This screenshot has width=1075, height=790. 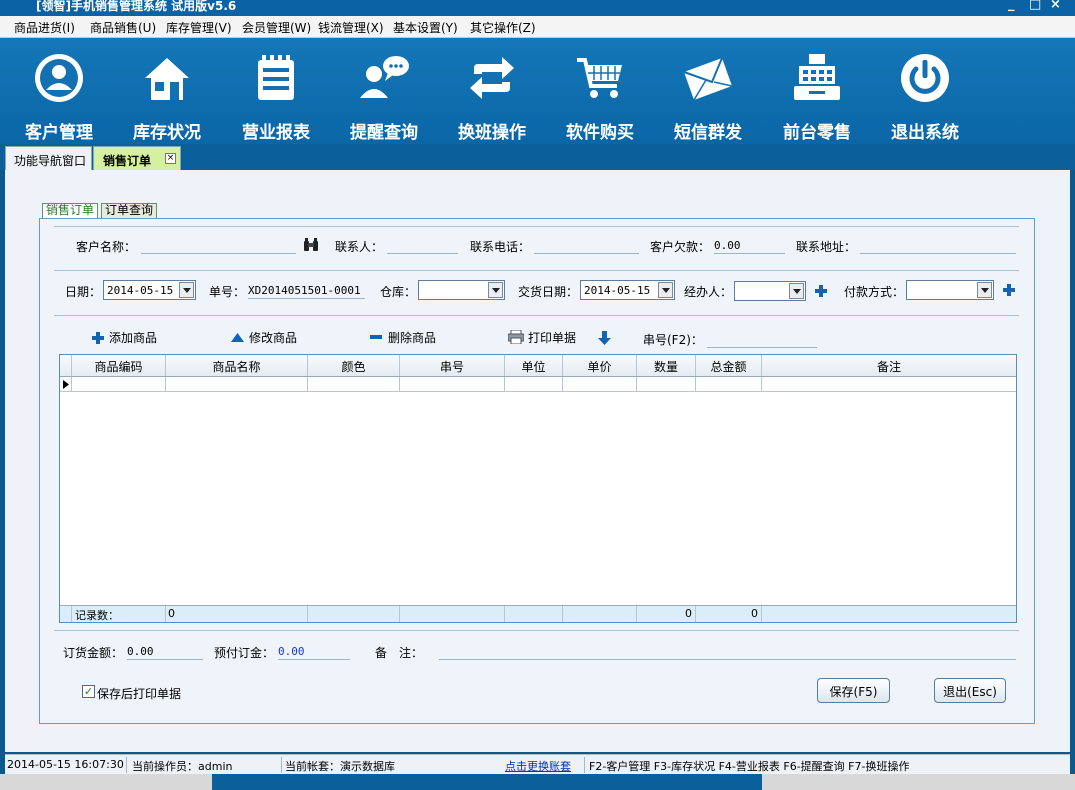 I want to click on menu-other: 其它操作(Z), so click(x=503, y=27).